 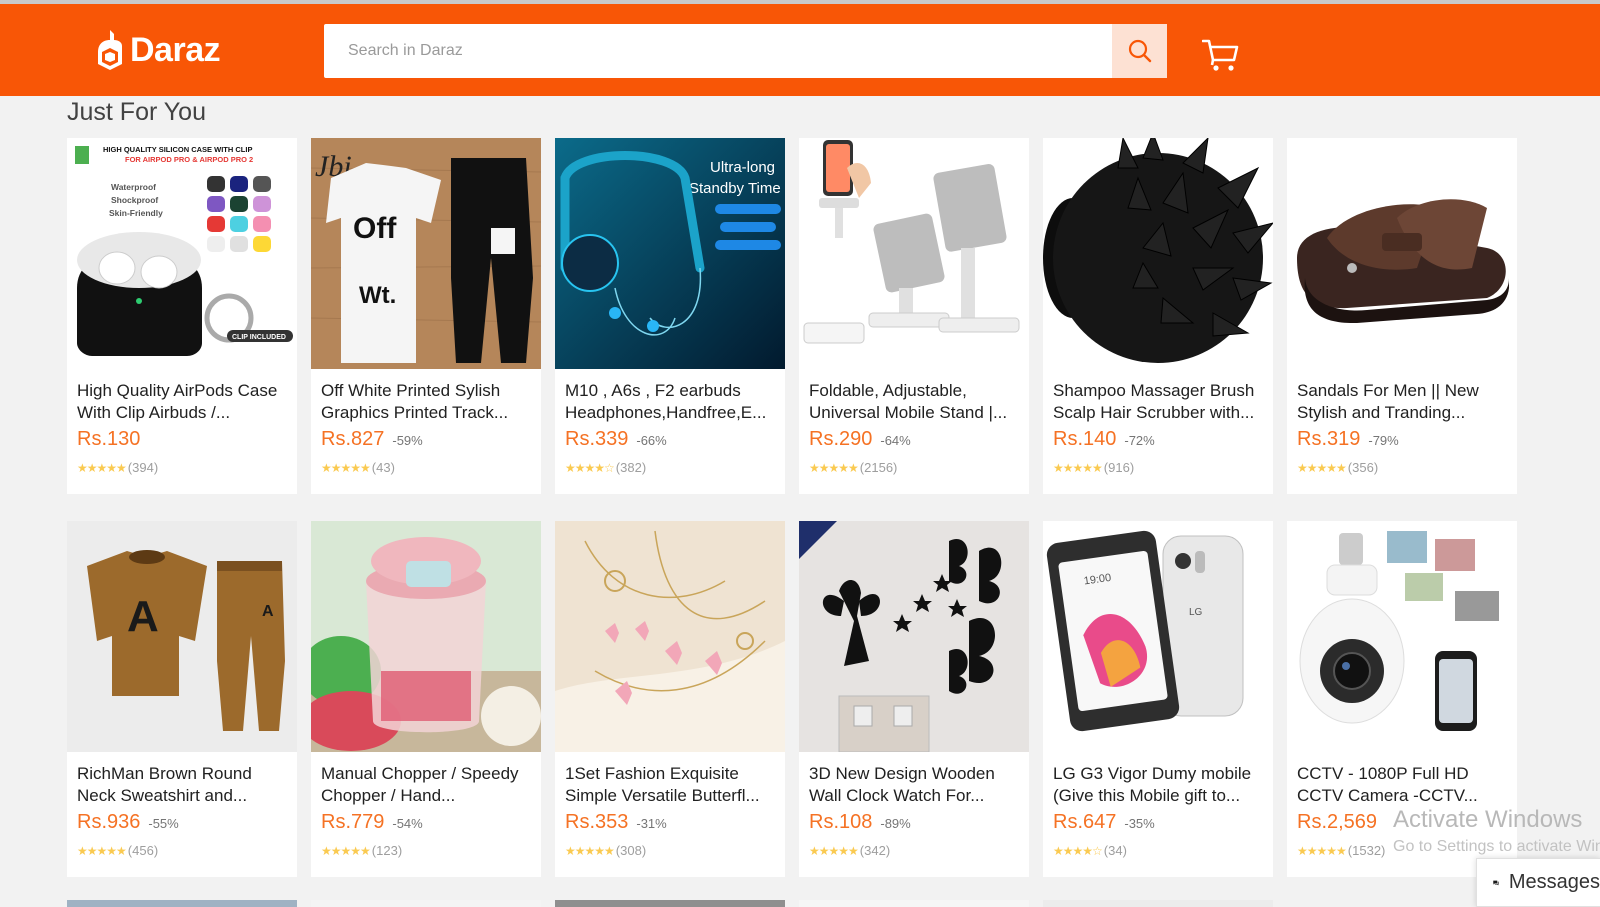 I want to click on product-image-tracksuit: Jbi Off Wt., so click(x=426, y=253).